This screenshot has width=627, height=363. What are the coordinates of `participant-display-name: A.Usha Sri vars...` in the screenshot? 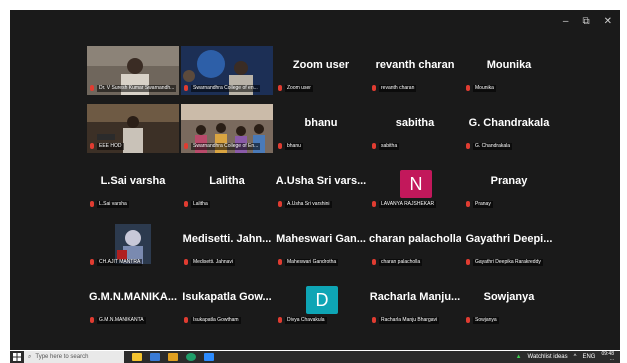 It's located at (321, 181).